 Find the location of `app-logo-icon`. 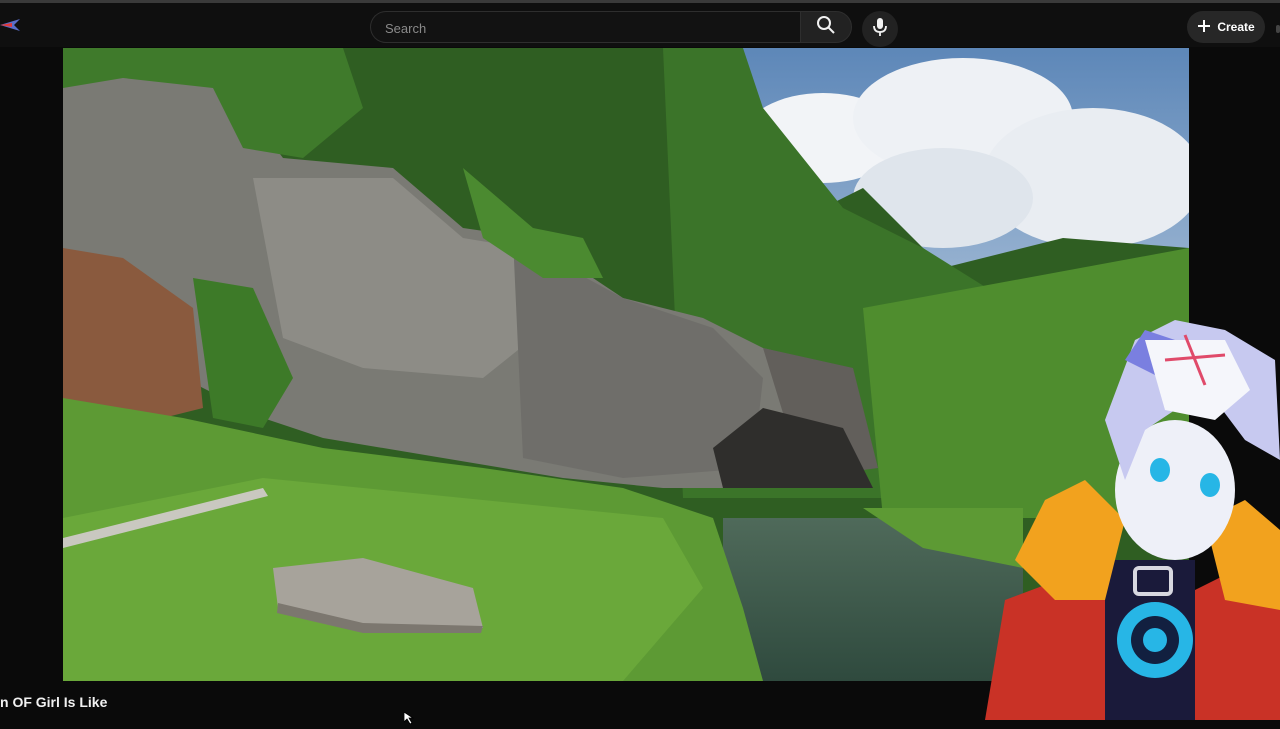

app-logo-icon is located at coordinates (11, 25).